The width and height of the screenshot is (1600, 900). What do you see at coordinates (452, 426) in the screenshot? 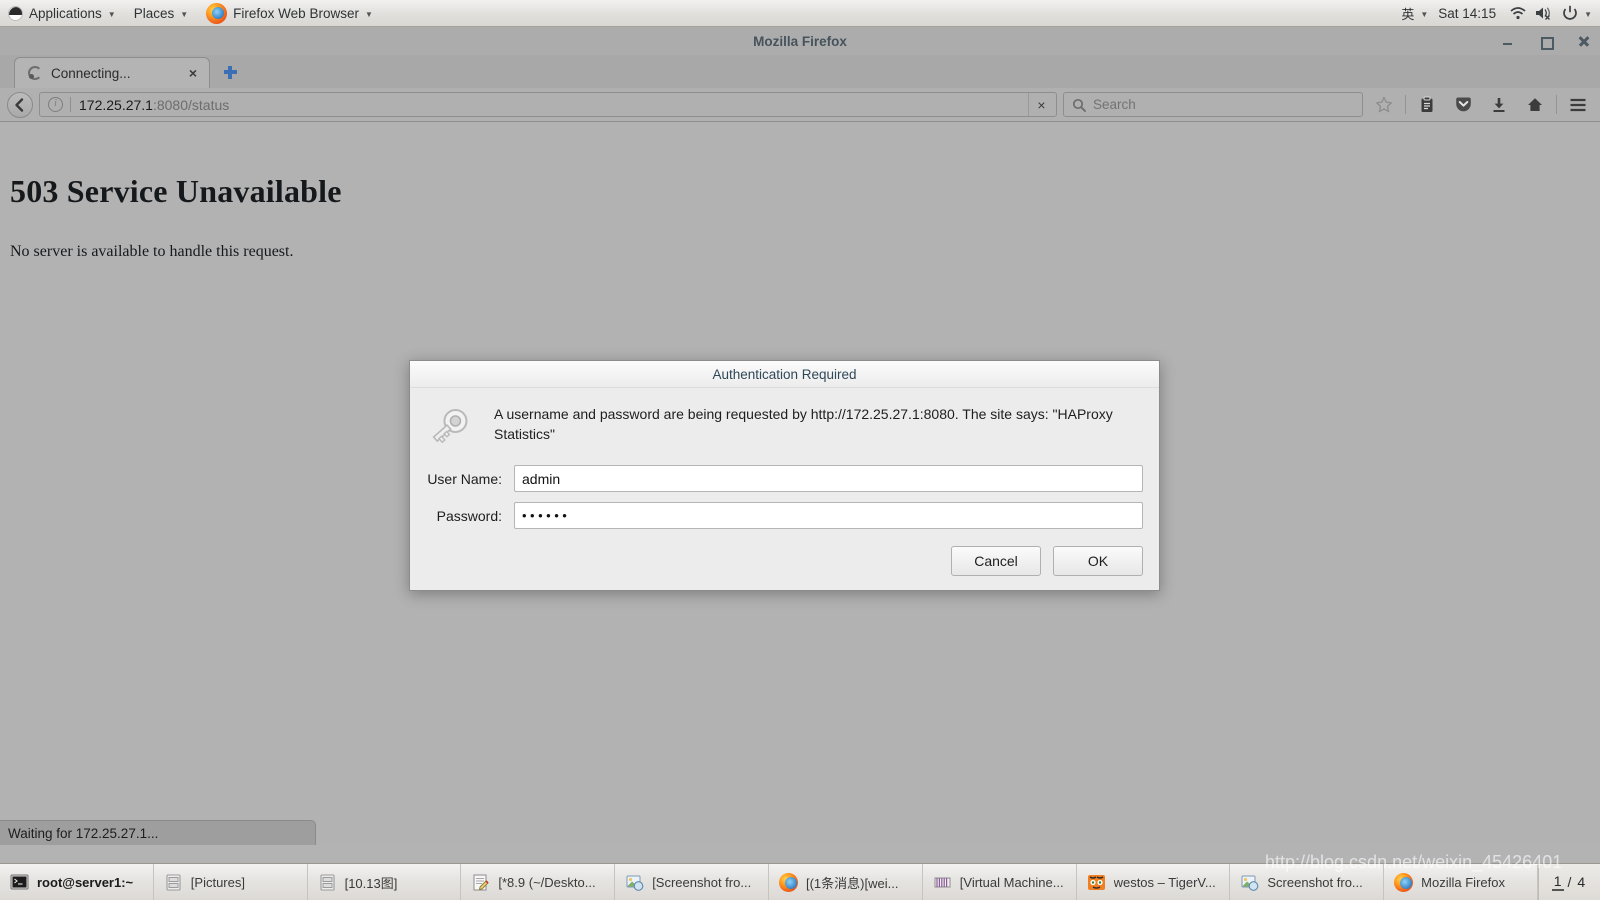
I see `key-icon` at bounding box center [452, 426].